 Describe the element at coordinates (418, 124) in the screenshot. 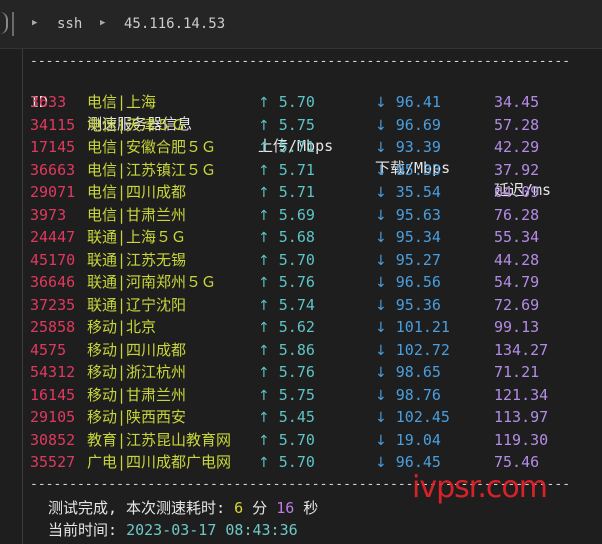

I see `download-value: 96.69` at that location.